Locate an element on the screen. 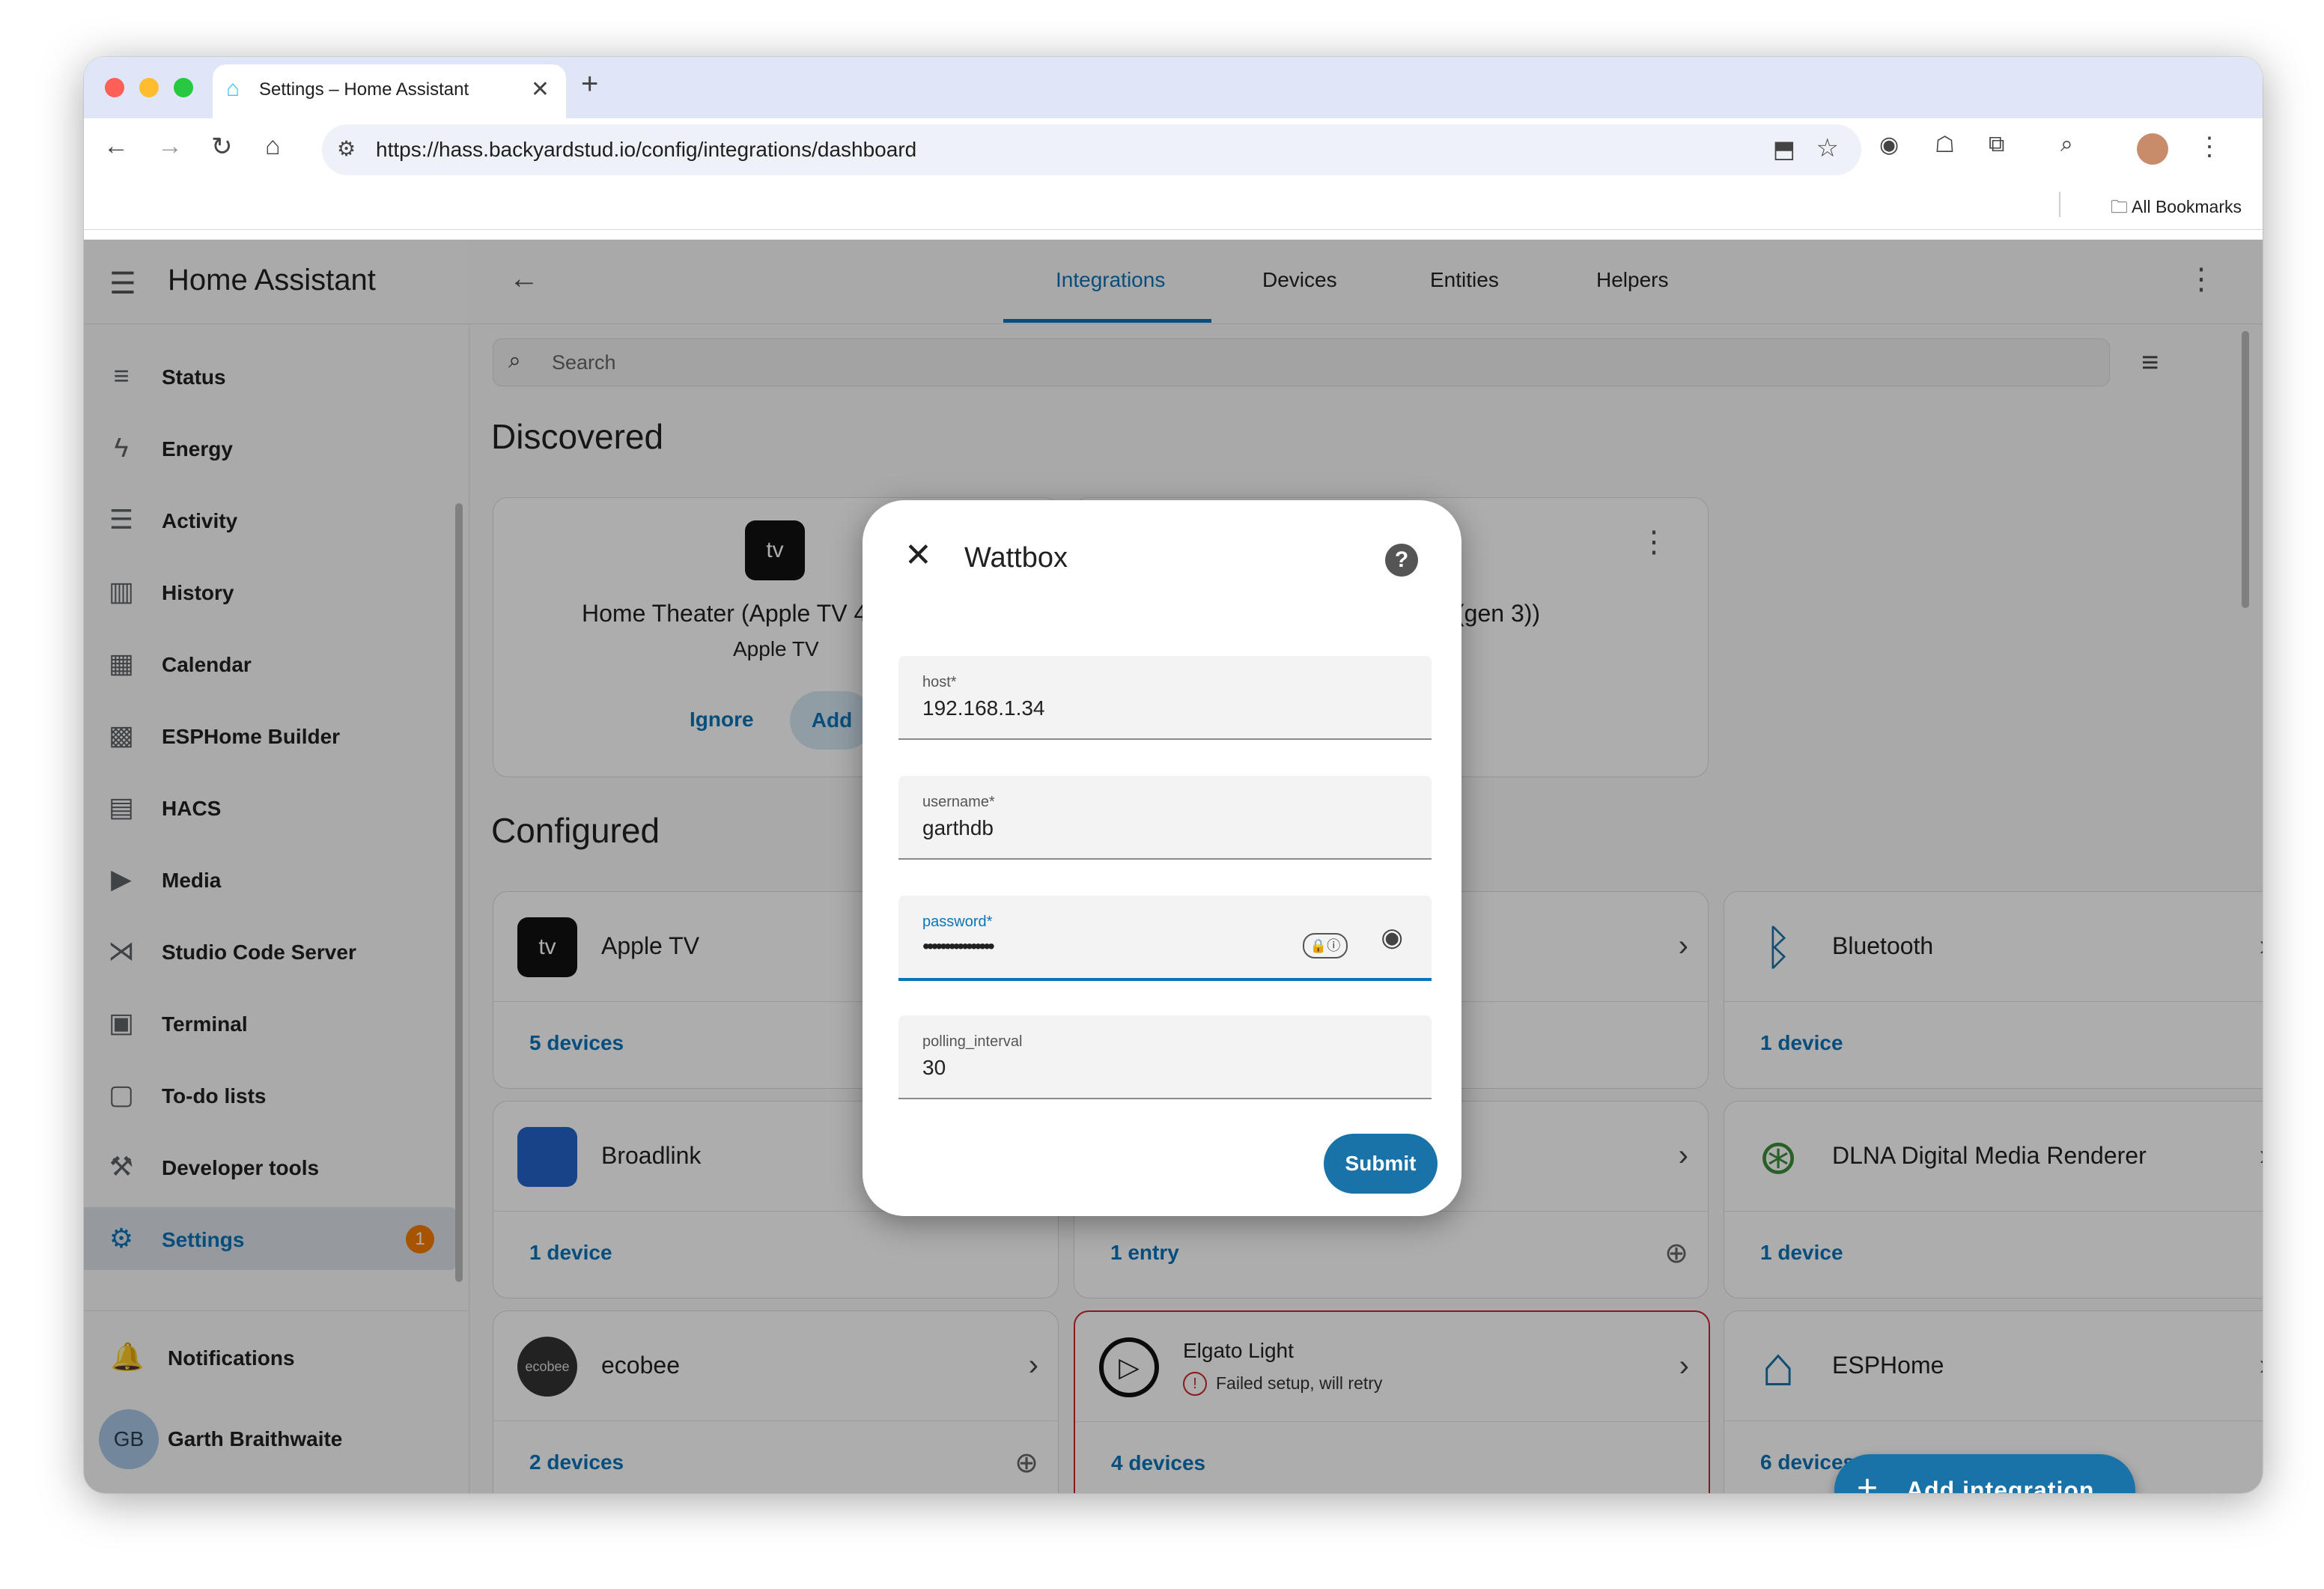  host-field: host* 192.168.1.34 is located at coordinates (1165, 698).